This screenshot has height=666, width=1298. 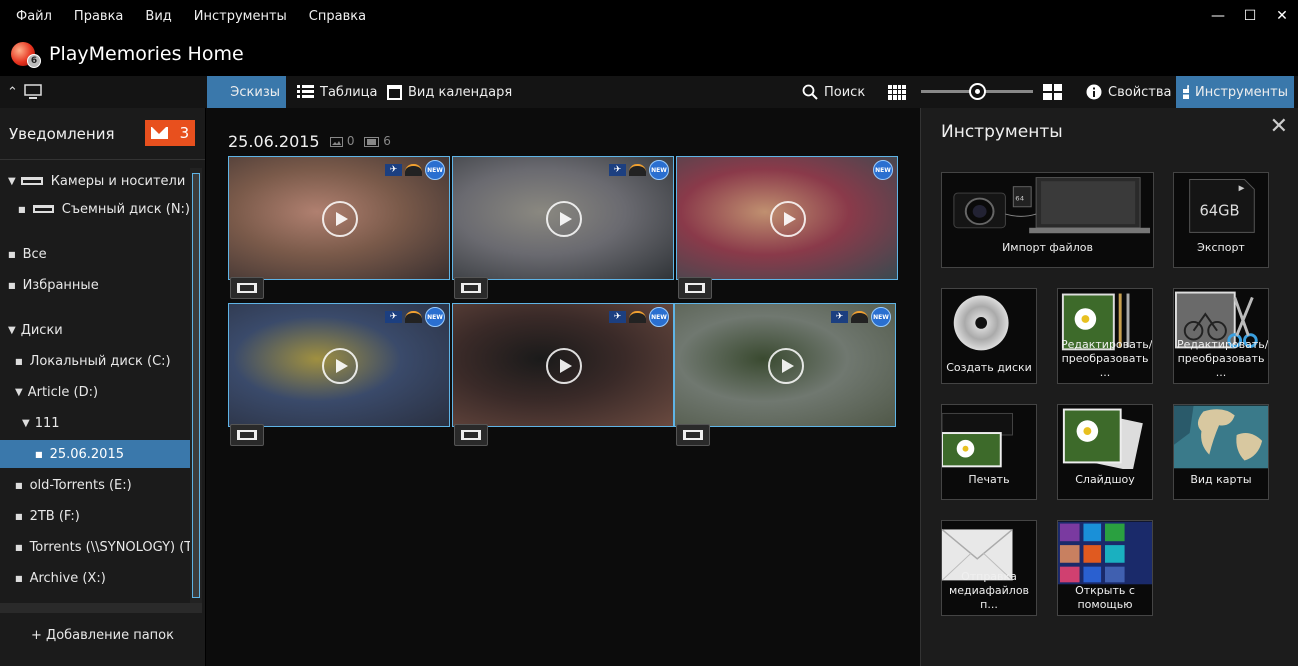 I want to click on thumbnail-badges: ✈ NEW, so click(x=861, y=317).